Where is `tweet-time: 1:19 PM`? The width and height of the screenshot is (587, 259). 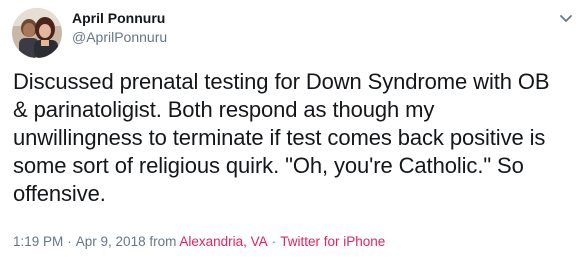
tweet-time: 1:19 PM is located at coordinates (38, 241).